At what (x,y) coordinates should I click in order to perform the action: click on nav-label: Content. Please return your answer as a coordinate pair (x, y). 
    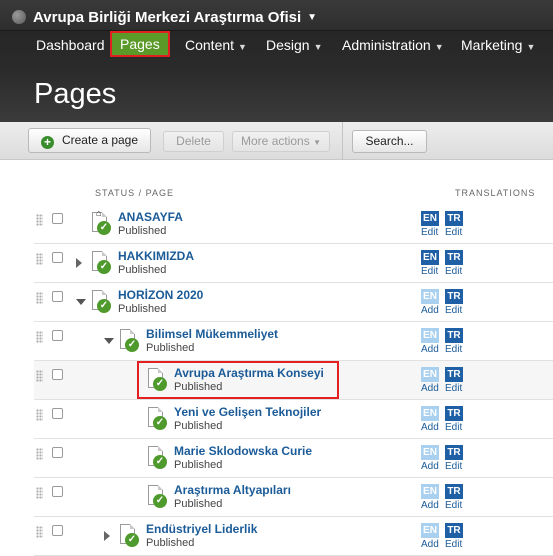
    Looking at the image, I should click on (210, 45).